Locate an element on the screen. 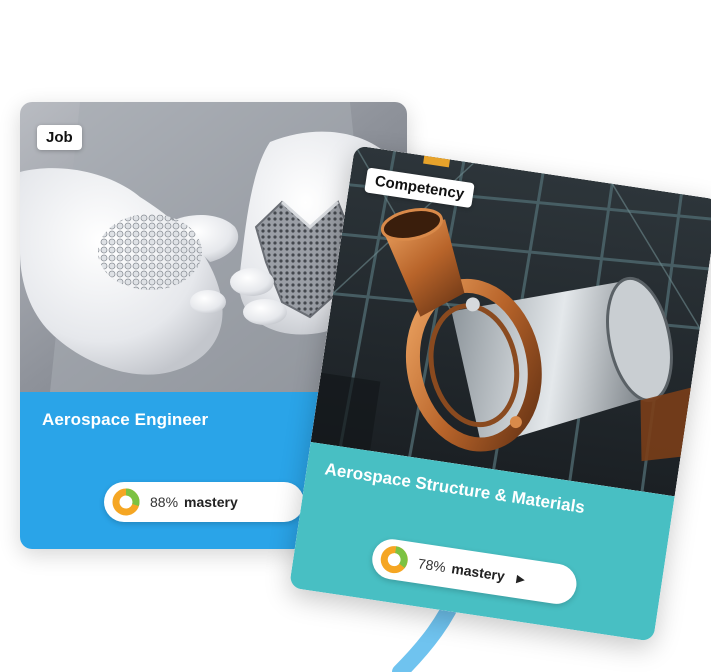 This screenshot has height=672, width=711. job-mastery-pill: 88% mastery is located at coordinates (204, 502).